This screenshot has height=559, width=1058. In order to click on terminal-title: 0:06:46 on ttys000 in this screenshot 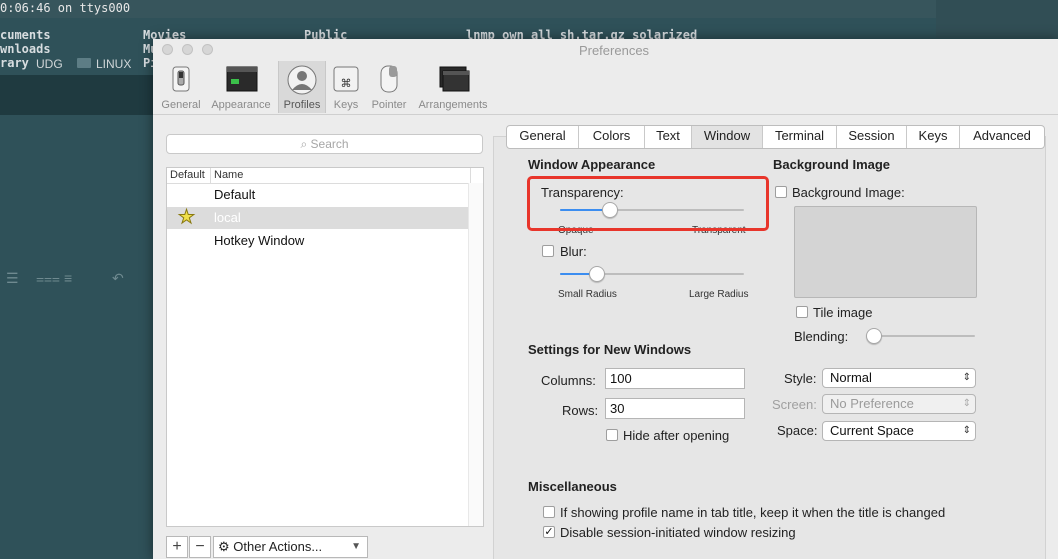, I will do `click(65, 8)`.